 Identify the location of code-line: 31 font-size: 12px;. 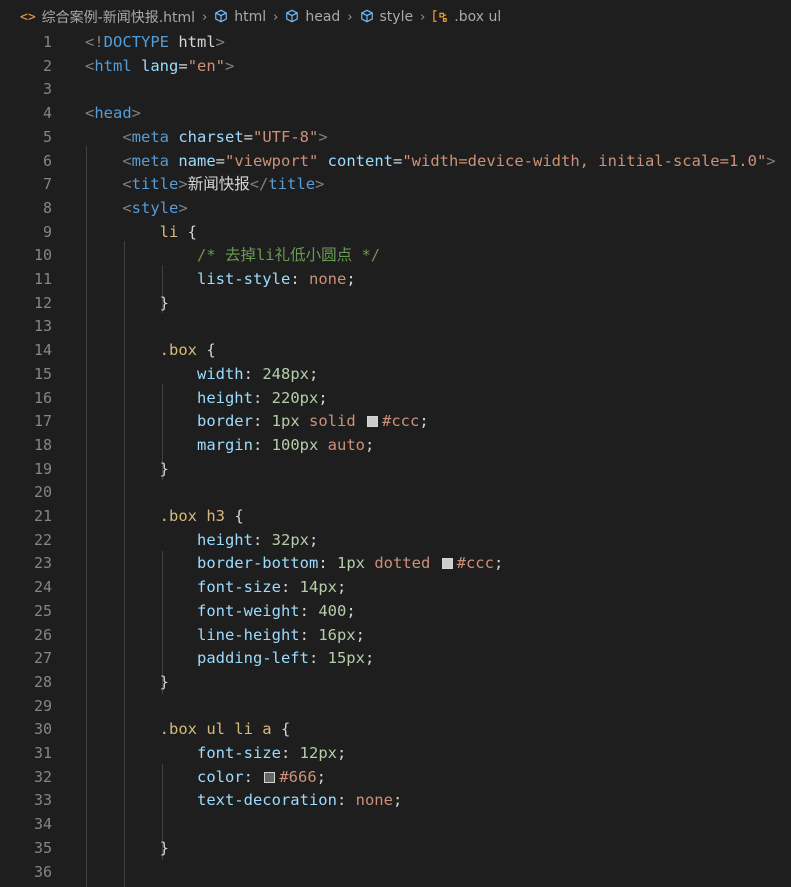
(395, 754).